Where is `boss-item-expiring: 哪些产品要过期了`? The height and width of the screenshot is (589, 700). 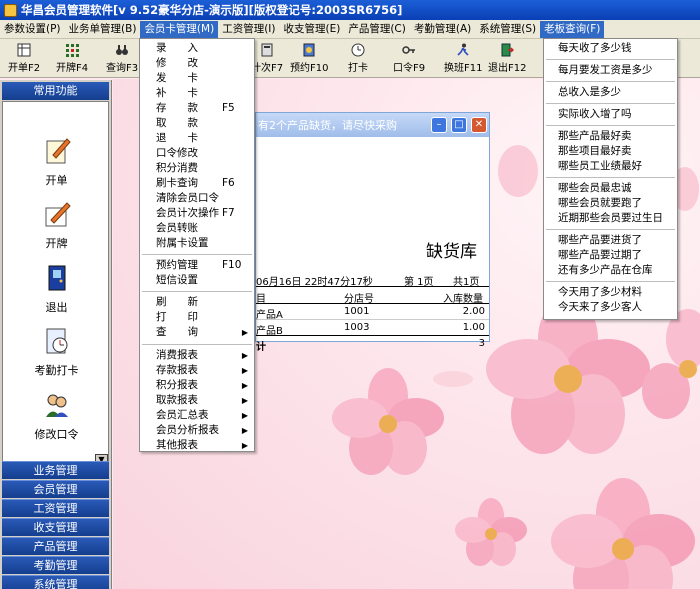 boss-item-expiring: 哪些产品要过期了 is located at coordinates (600, 255).